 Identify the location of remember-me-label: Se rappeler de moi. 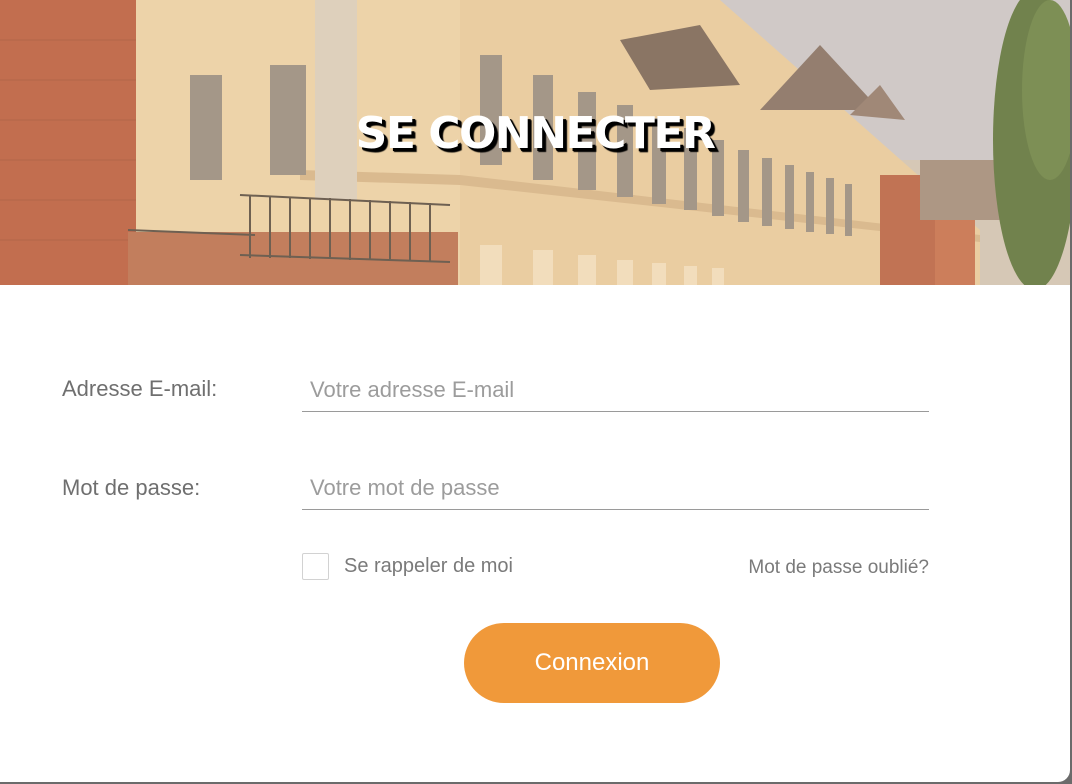
(428, 566).